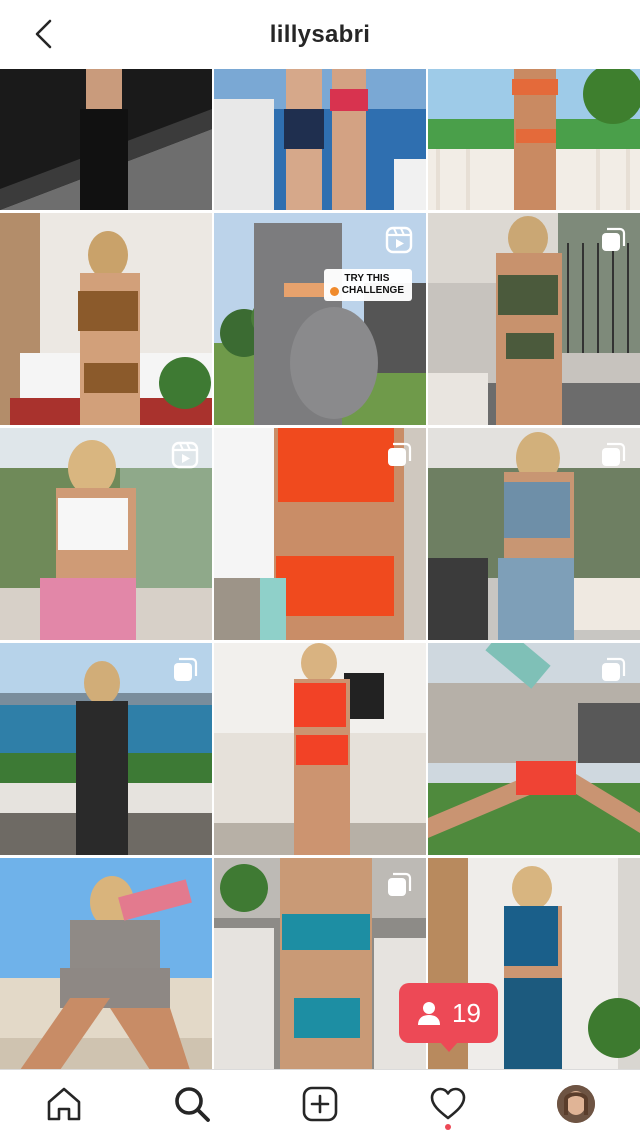 This screenshot has height=1138, width=640. Describe the element at coordinates (334, 291) in the screenshot. I see `flame-icon` at that location.